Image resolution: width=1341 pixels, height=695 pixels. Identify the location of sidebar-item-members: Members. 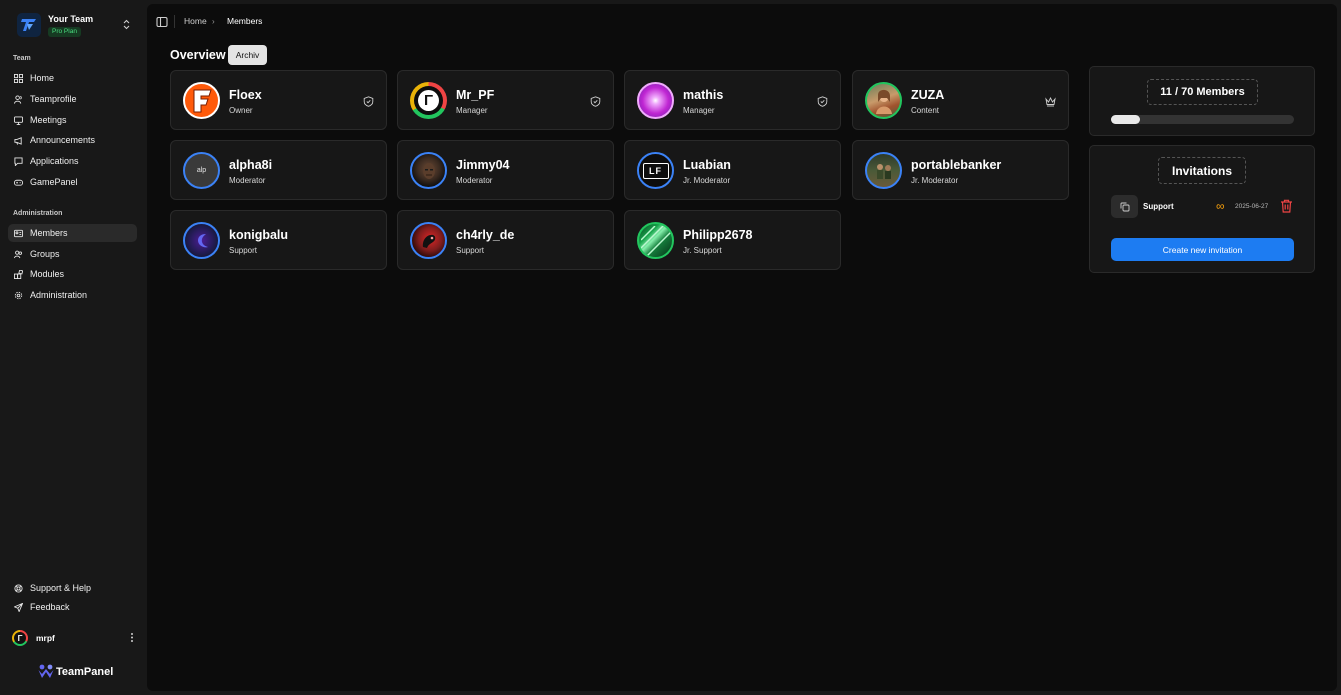
(72, 233).